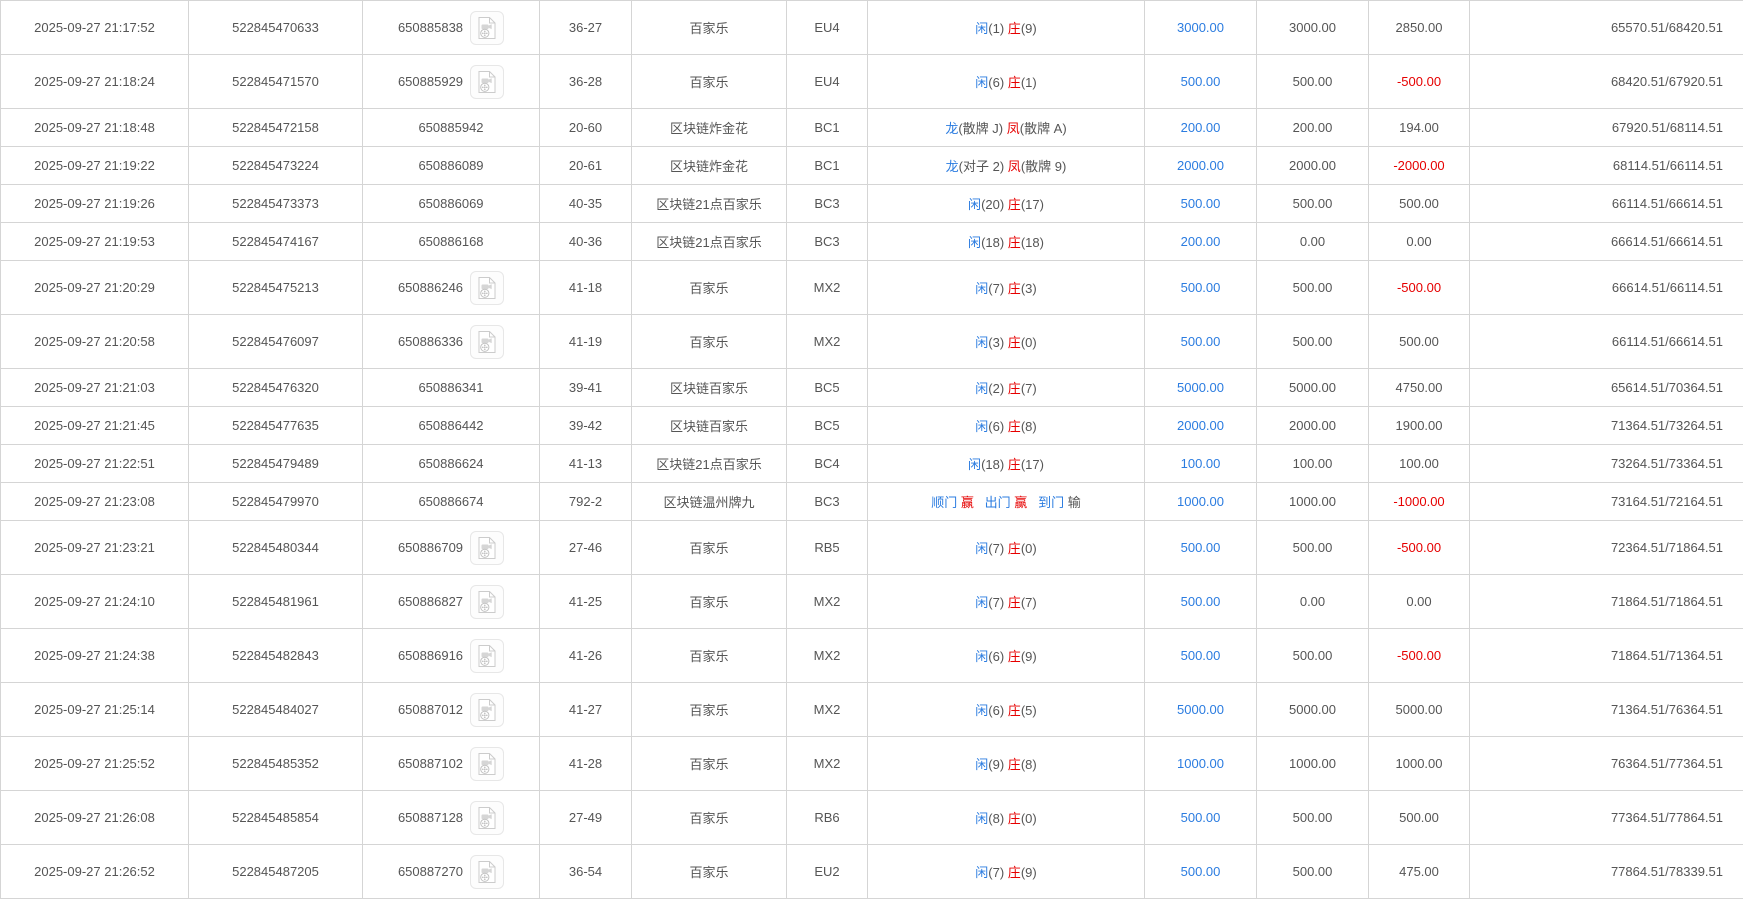 The image size is (1743, 899). What do you see at coordinates (451, 127) in the screenshot?
I see `round-id-value: 650885942` at bounding box center [451, 127].